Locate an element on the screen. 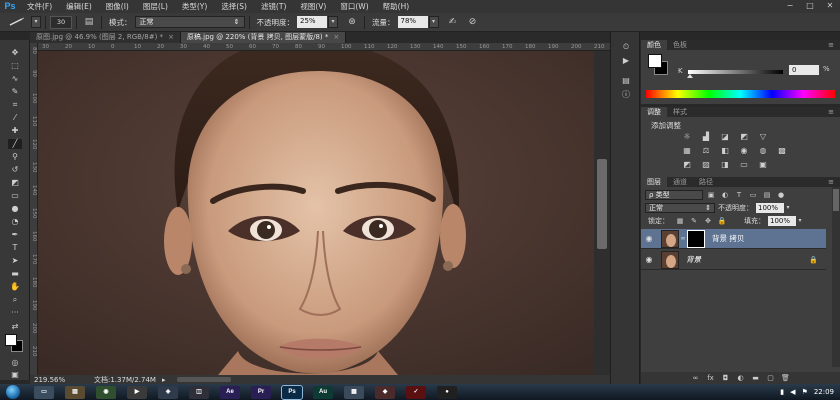 The image size is (840, 400). tray-volume-icon: ◀ is located at coordinates (792, 392).